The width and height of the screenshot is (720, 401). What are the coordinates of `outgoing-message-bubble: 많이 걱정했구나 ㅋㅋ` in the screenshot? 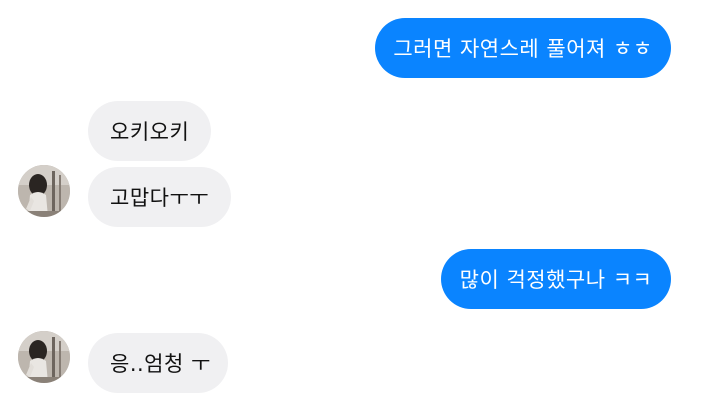 It's located at (556, 279).